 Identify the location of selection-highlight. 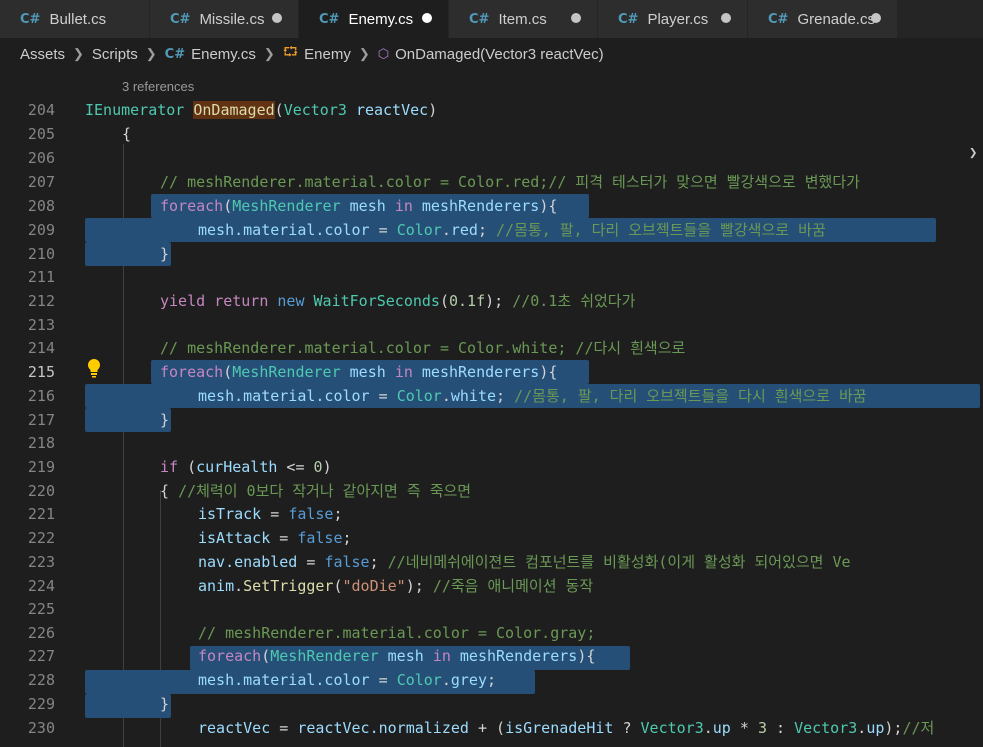
(128, 254).